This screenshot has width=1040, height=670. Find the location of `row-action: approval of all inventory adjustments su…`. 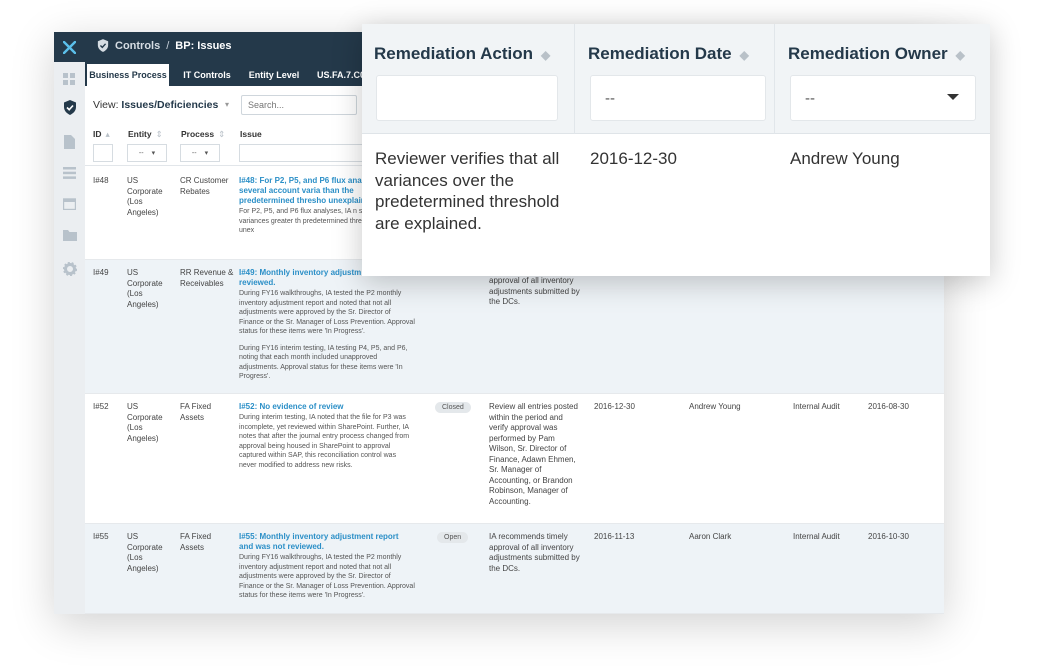

row-action: approval of all inventory adjustments su… is located at coordinates (534, 291).